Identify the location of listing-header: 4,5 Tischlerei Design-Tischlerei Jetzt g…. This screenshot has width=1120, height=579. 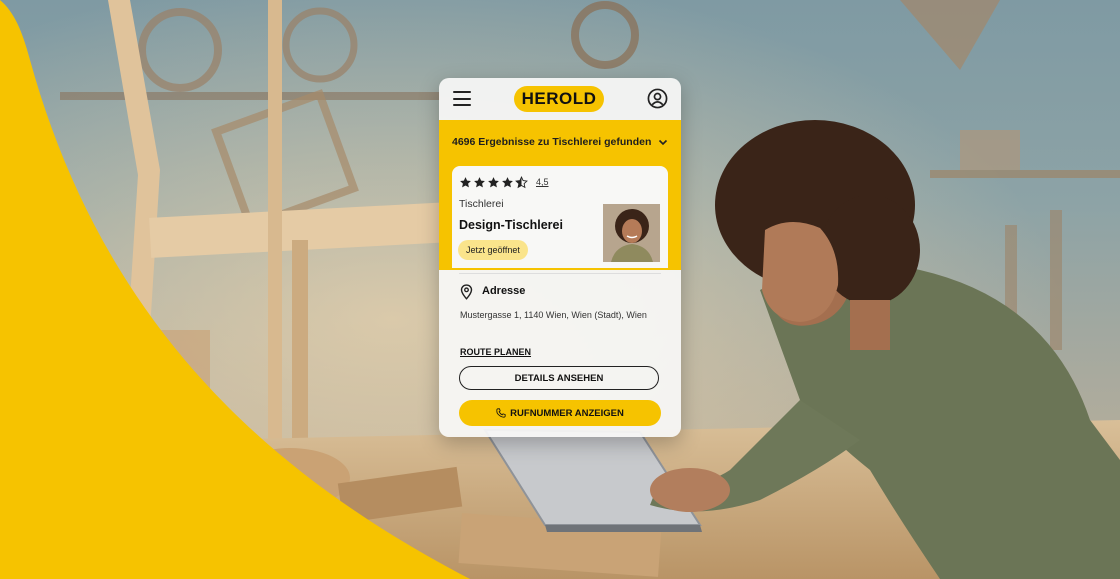
(560, 217).